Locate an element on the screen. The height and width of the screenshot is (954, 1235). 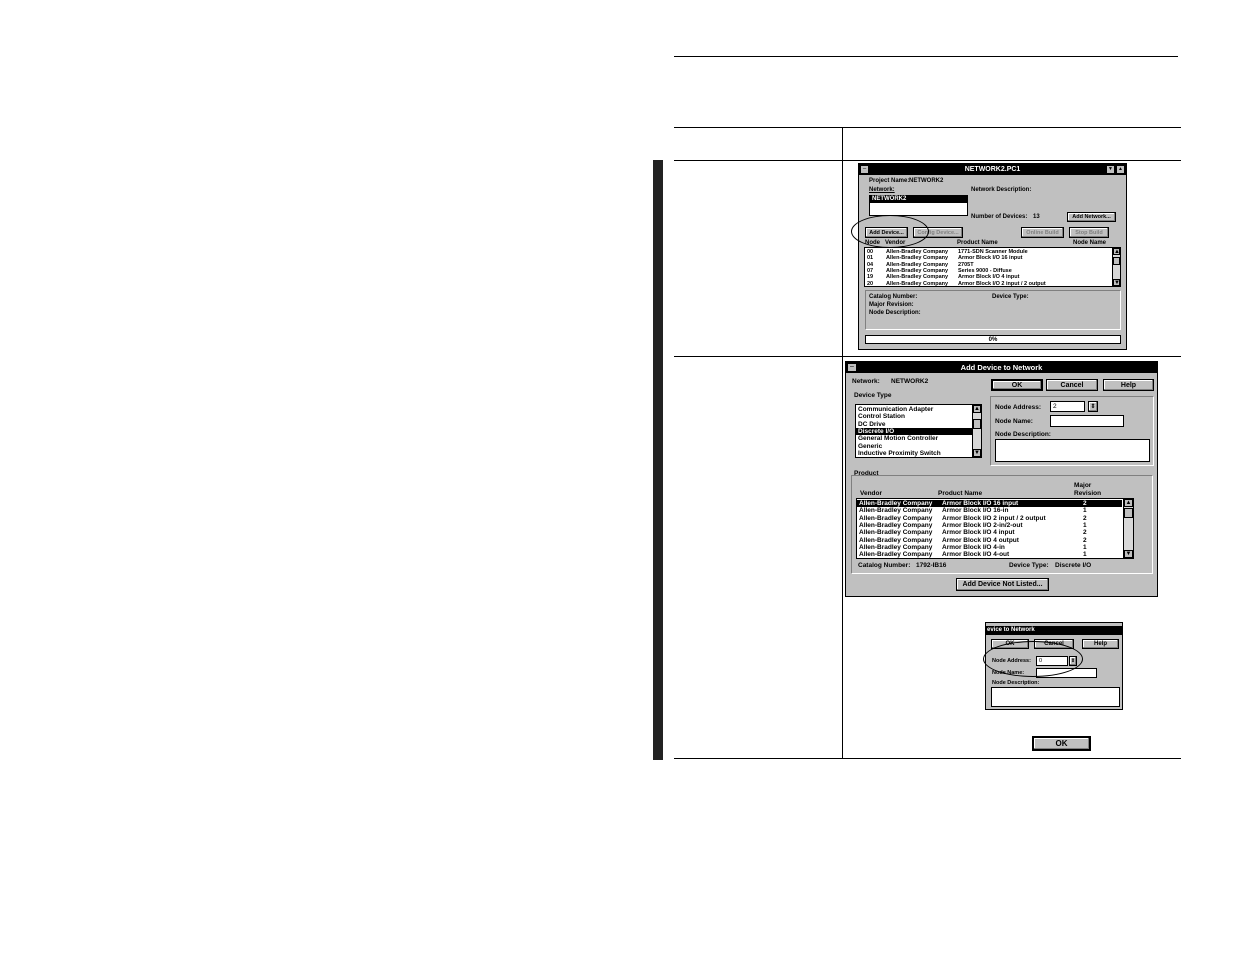
device-type-item: Inductive Proximity Switch is located at coordinates (914, 453).